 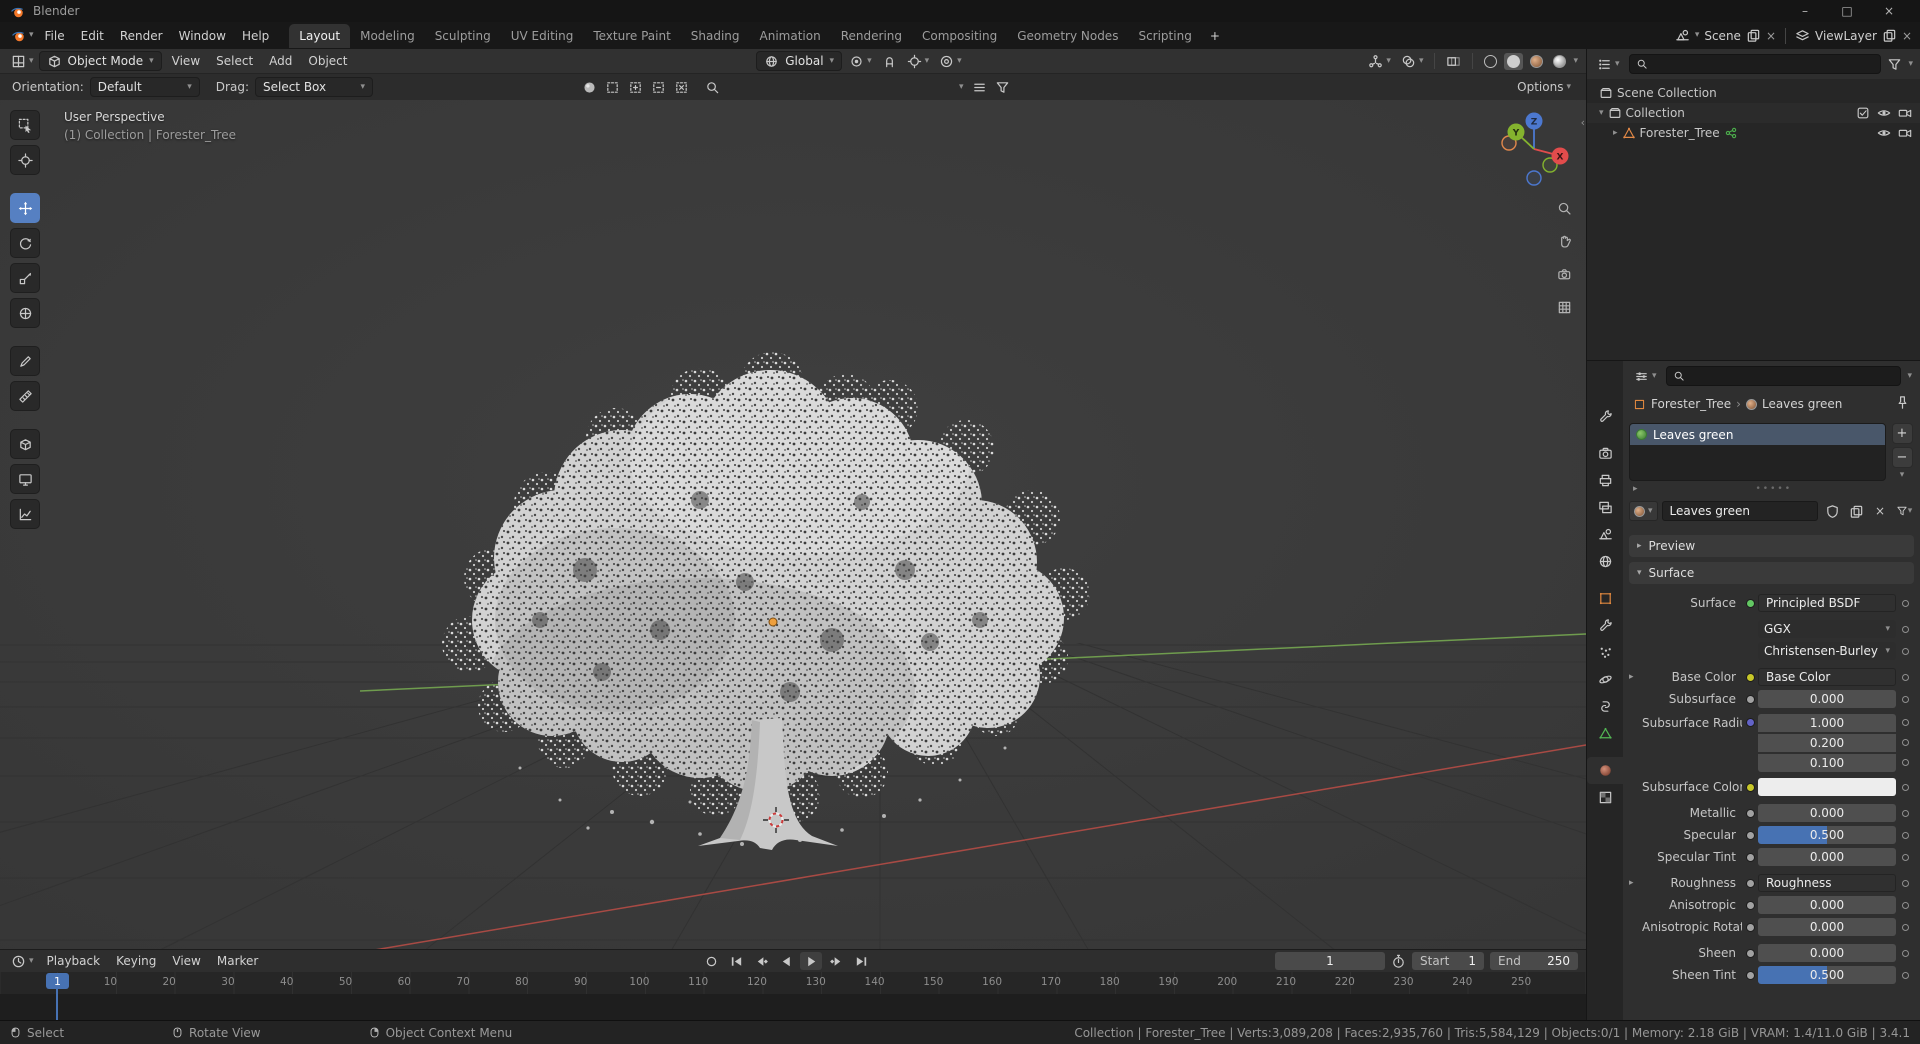 I want to click on show-overlays-dropdown: ▾, so click(x=1412, y=61).